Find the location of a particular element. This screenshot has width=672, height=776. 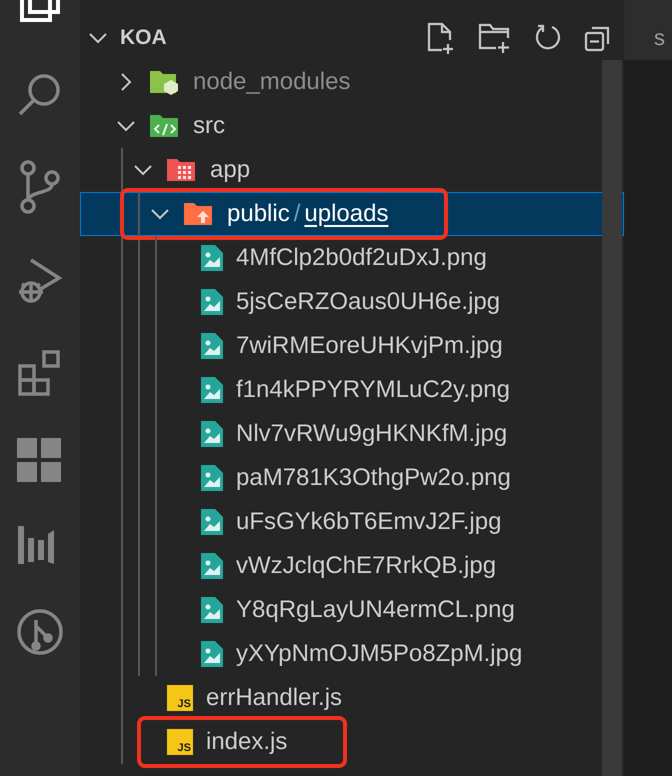

file-name: f1n4kPPYRYMLuC2y.png is located at coordinates (373, 390).